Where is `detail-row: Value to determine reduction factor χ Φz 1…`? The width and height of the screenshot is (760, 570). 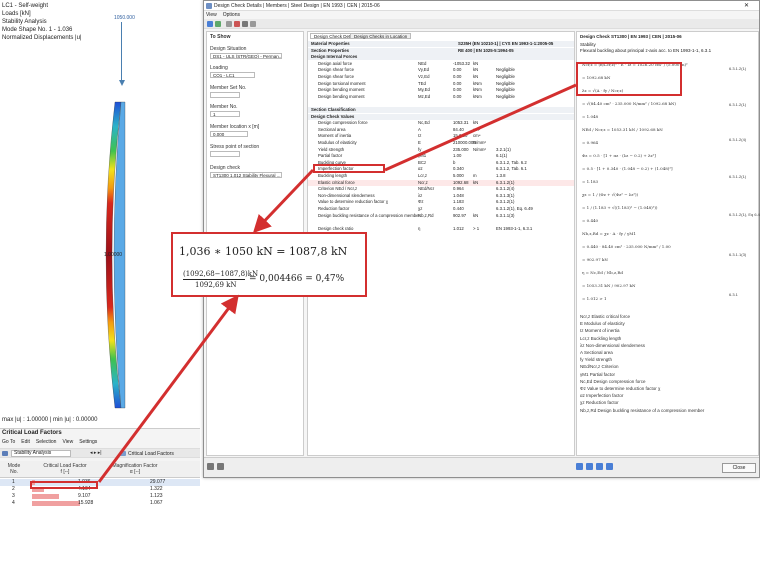 detail-row: Value to determine reduction factor χ Φz 1… is located at coordinates (441, 202).